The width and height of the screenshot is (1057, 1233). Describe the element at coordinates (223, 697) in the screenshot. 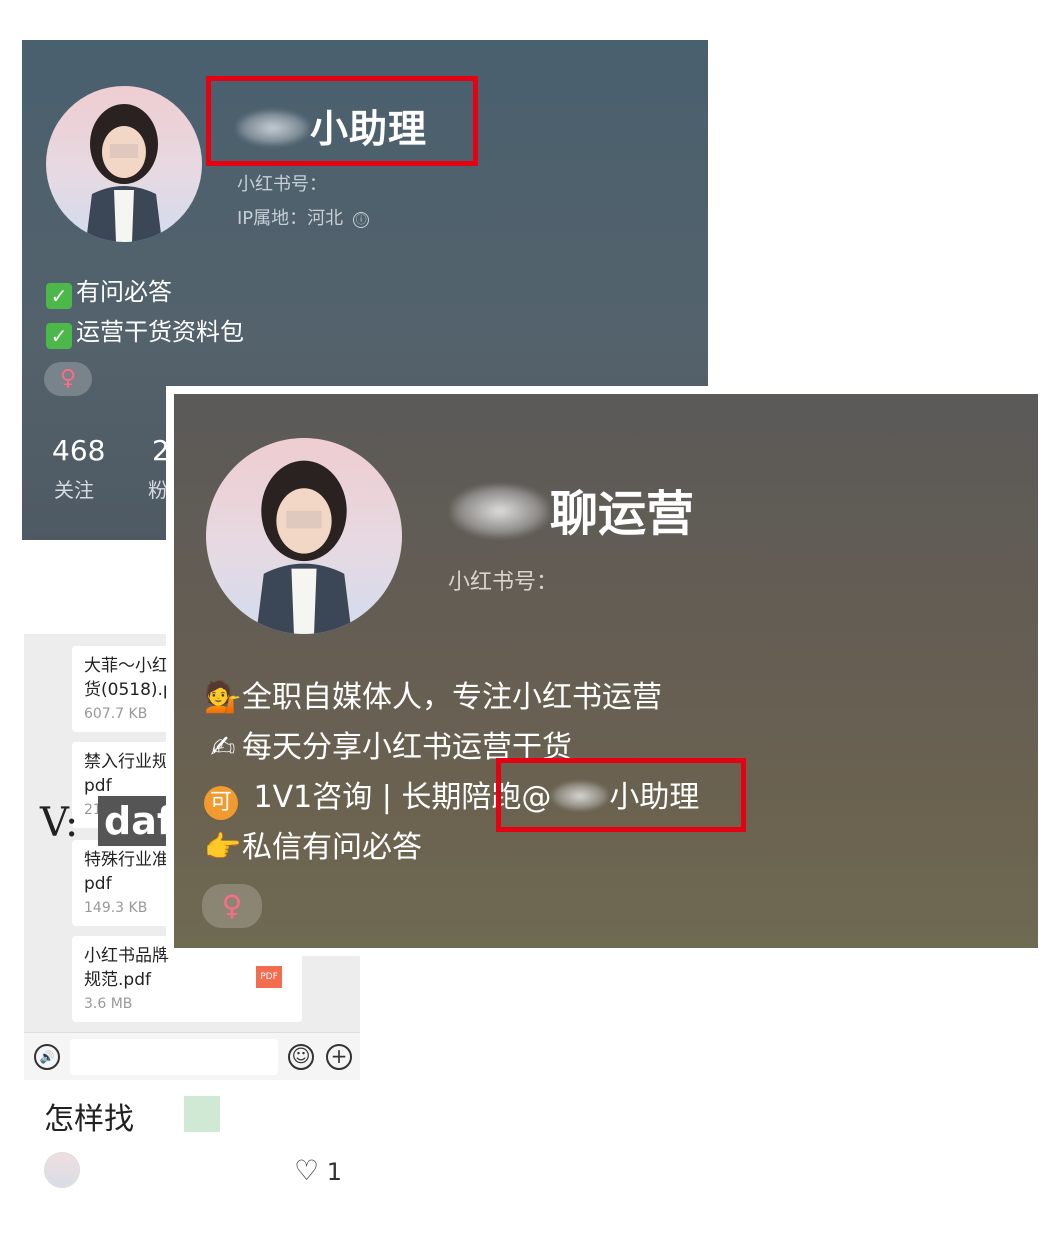

I see `person-icon: 💁` at that location.